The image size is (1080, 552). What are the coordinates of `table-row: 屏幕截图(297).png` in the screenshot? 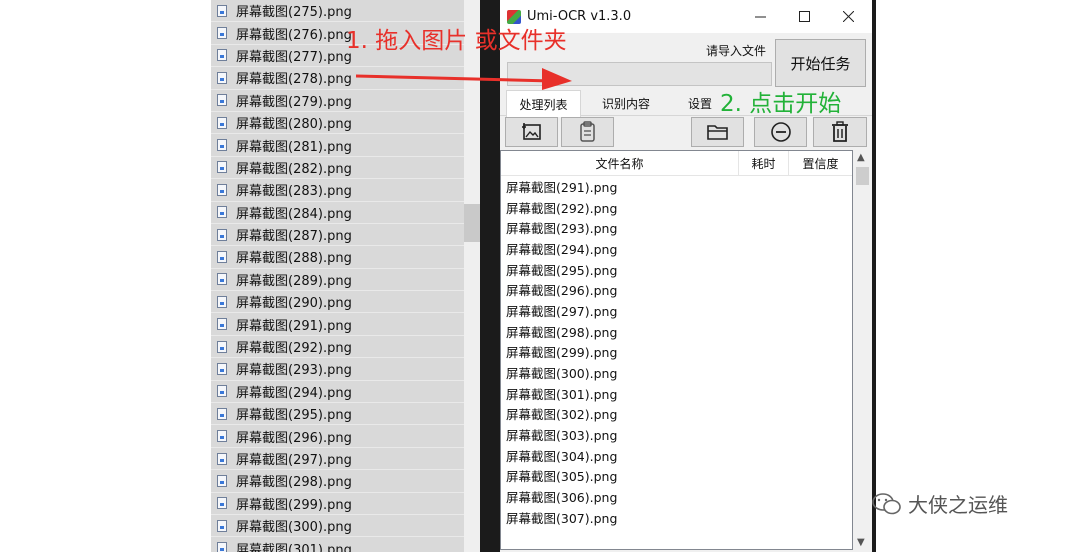 It's located at (676, 310).